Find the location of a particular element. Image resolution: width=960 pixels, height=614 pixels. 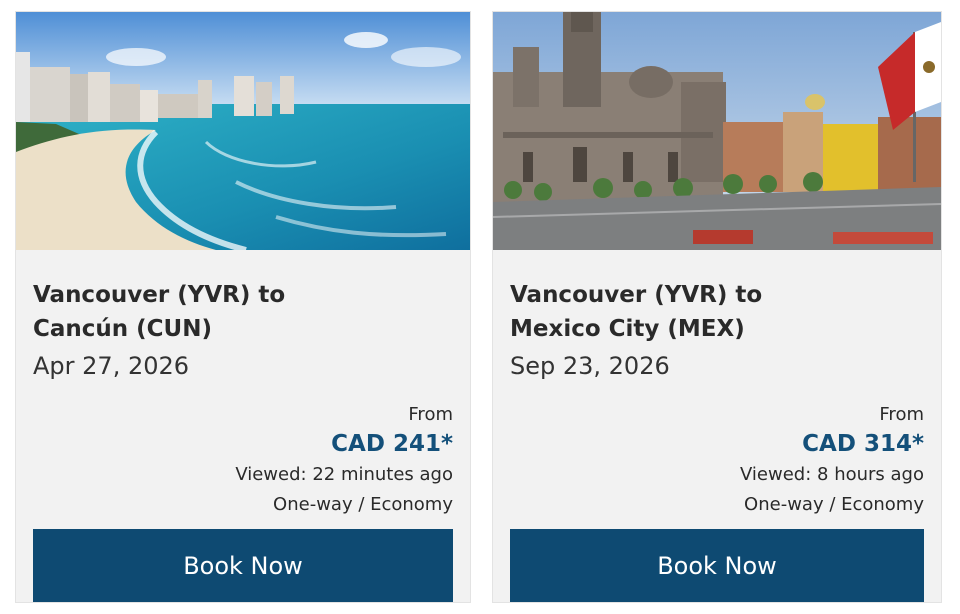

fare-price: CAD 314* is located at coordinates (863, 444).